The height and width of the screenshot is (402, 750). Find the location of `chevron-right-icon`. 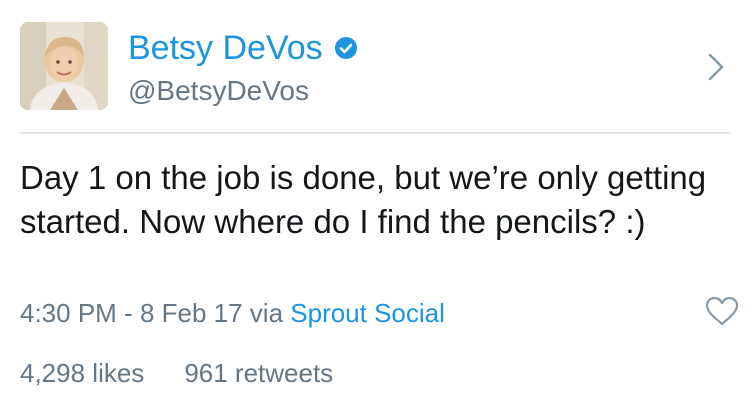

chevron-right-icon is located at coordinates (716, 67).